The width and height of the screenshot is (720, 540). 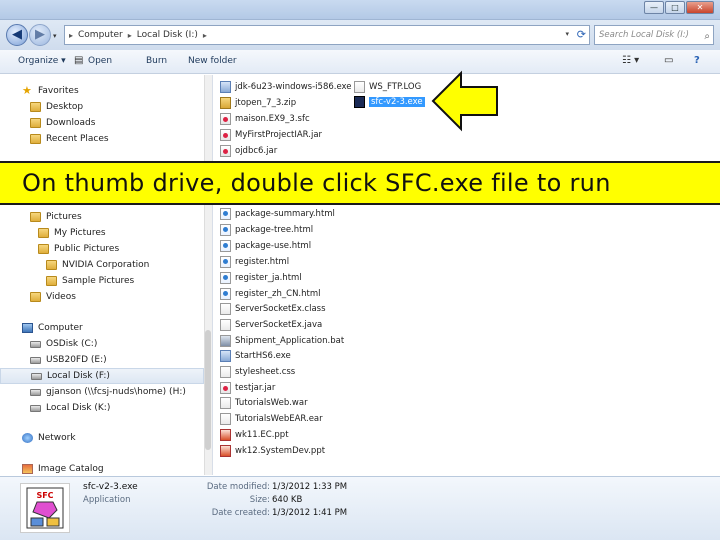 What do you see at coordinates (279, 418) in the screenshot?
I see `file-name: TutorialsWebEAR.ear` at bounding box center [279, 418].